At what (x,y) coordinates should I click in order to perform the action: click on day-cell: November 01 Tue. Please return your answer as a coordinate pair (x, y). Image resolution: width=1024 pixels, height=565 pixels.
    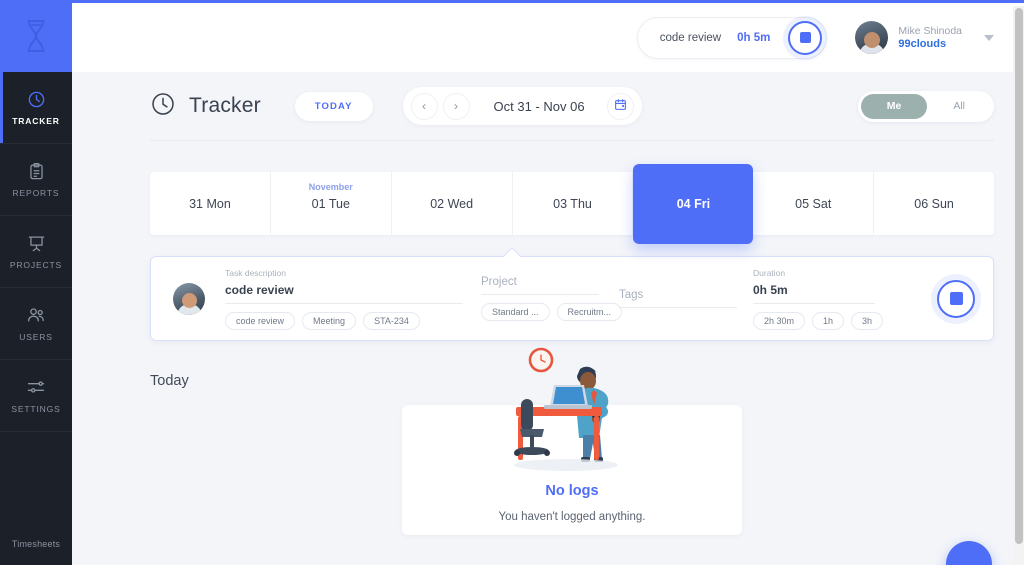
    Looking at the image, I should click on (331, 203).